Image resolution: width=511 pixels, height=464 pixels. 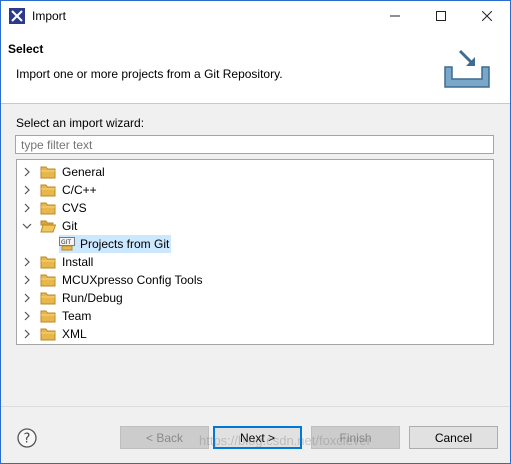 I want to click on filter-input, so click(x=254, y=144).